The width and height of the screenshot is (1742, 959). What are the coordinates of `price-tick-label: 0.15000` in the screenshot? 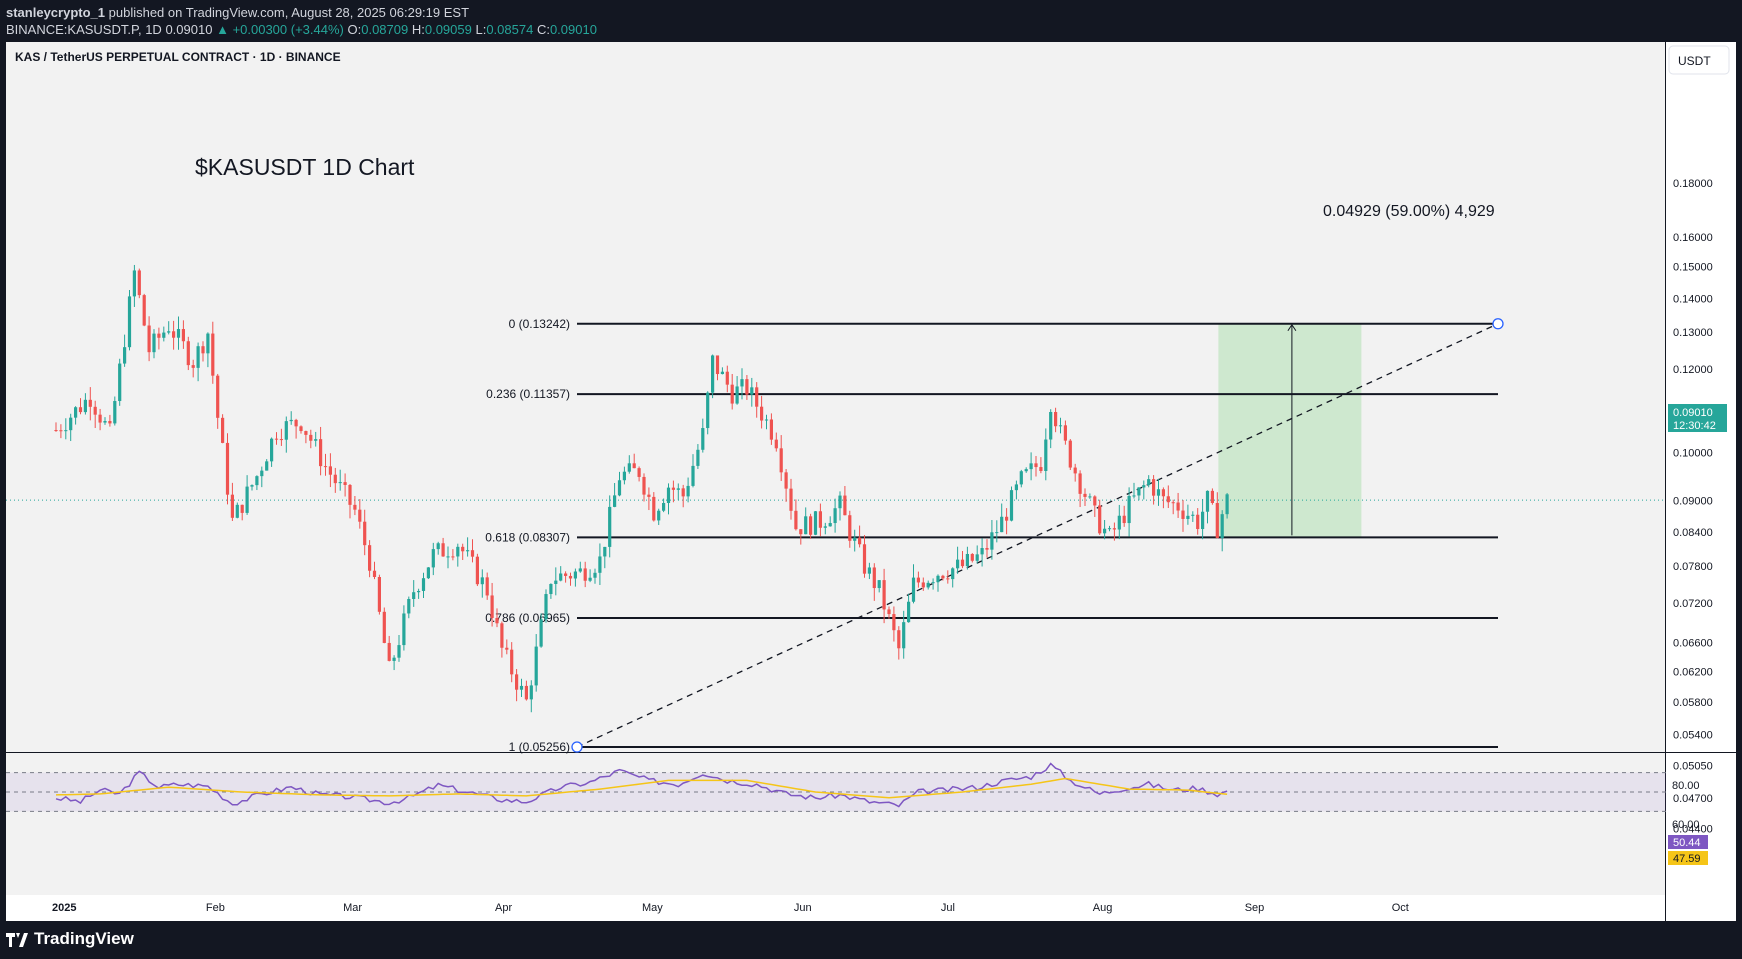 It's located at (1693, 268).